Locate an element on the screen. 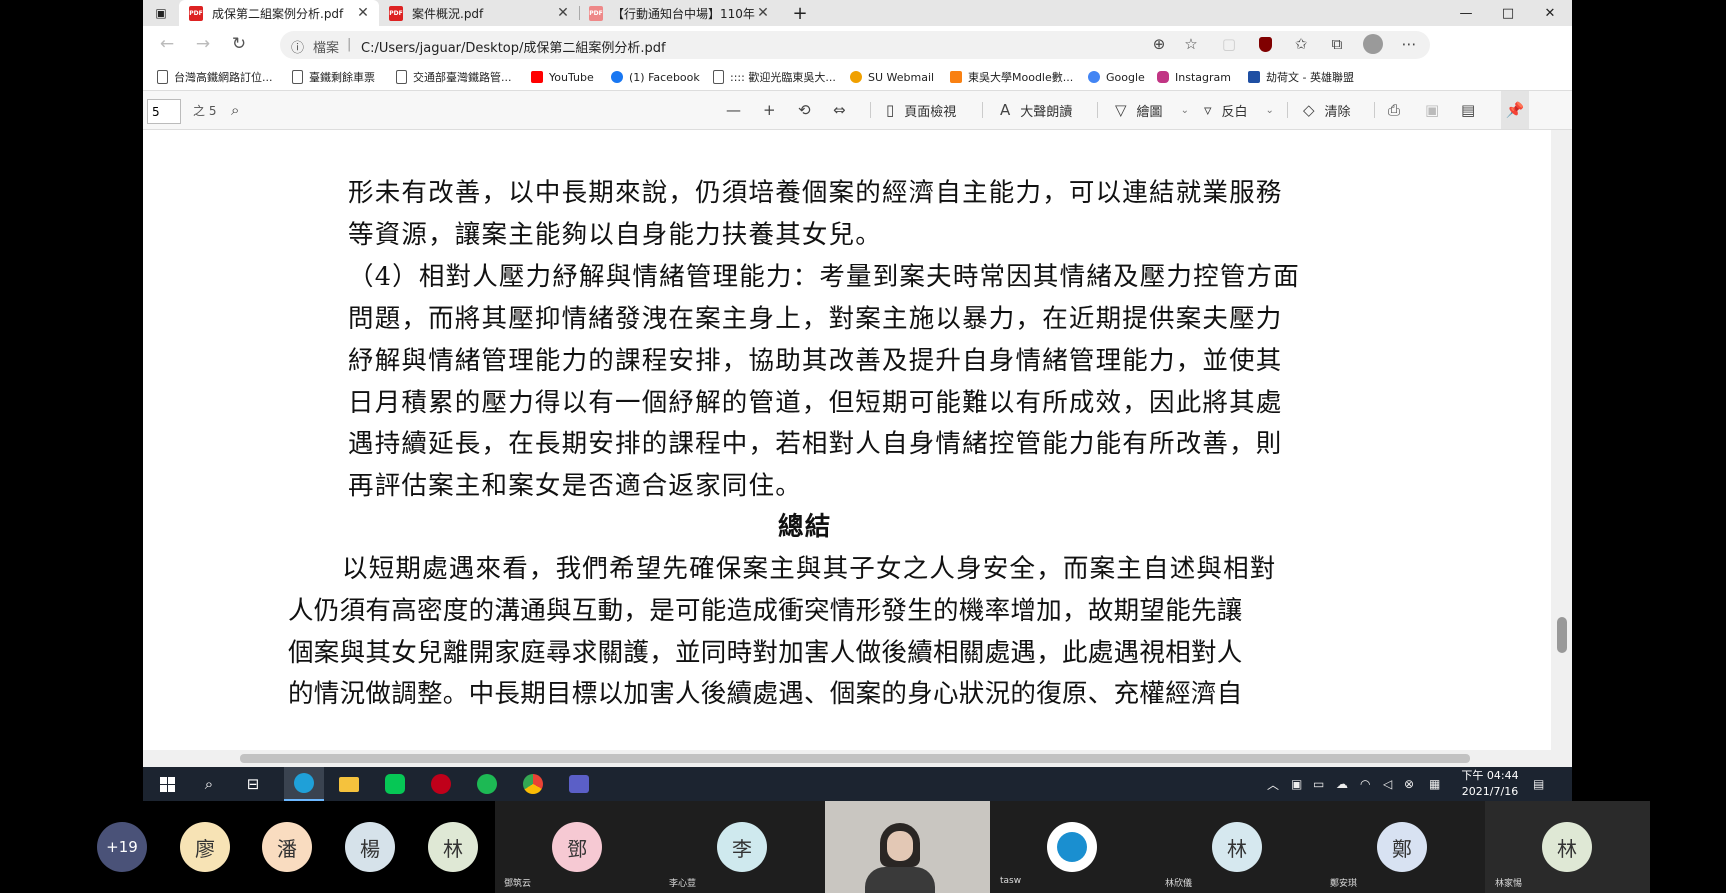 Image resolution: width=1726 pixels, height=893 pixels. zoom-out-button: — is located at coordinates (733, 110).